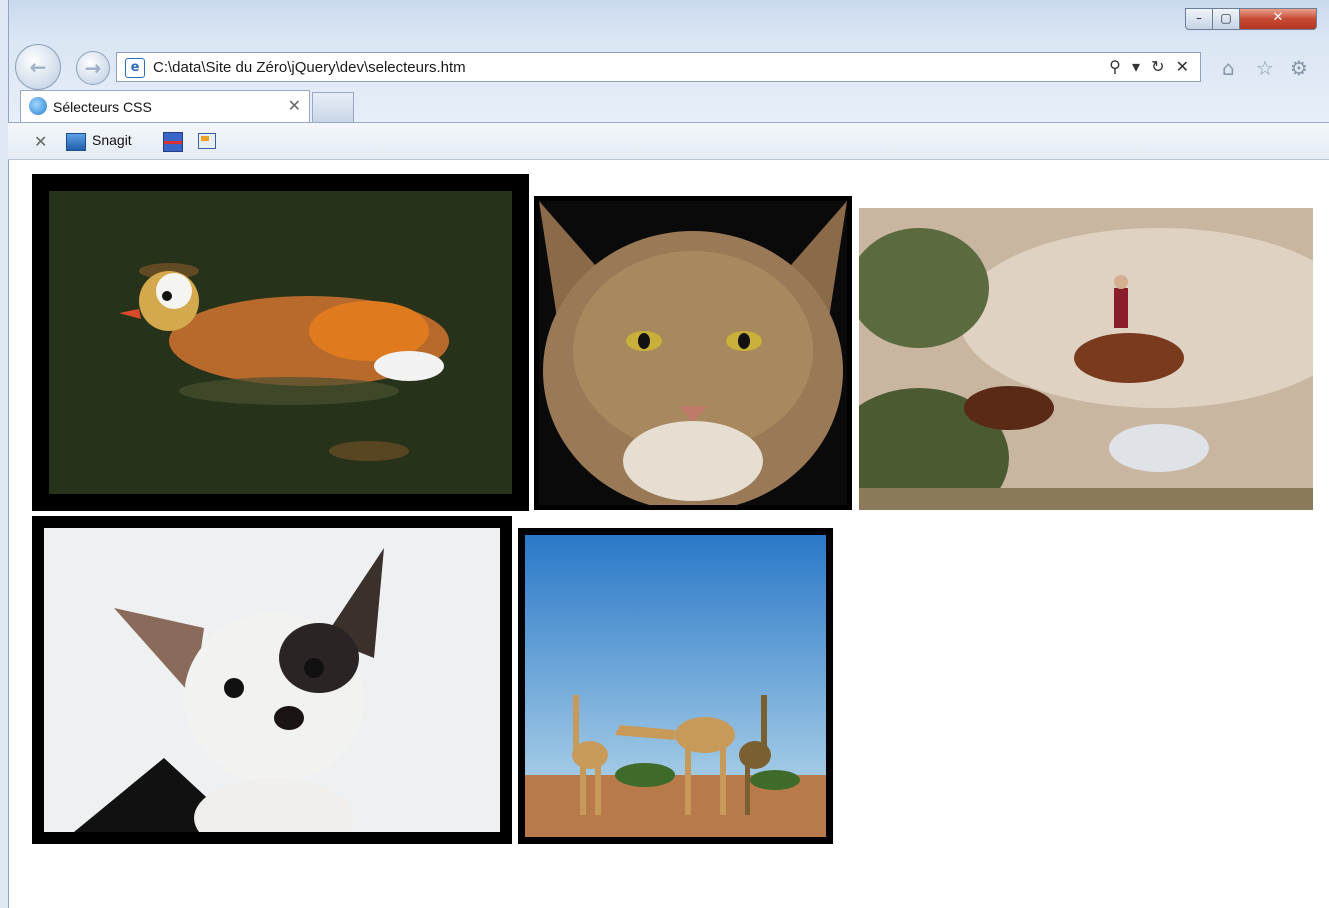 This screenshot has width=1329, height=908. I want to click on horses-picture, so click(1086, 359).